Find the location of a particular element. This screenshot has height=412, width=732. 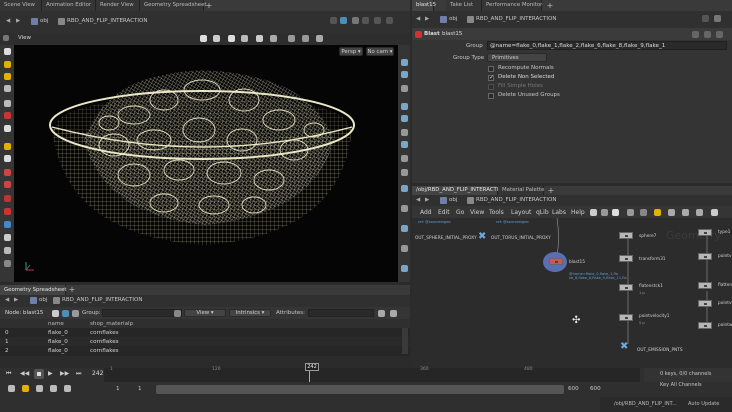

end-frame-a: 600 is located at coordinates (573, 389).